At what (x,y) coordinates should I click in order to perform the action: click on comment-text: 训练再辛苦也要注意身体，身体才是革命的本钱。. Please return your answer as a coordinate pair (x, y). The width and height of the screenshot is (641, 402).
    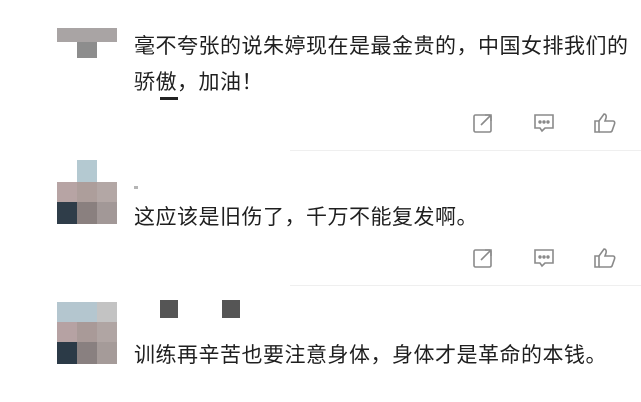
    Looking at the image, I should click on (370, 355).